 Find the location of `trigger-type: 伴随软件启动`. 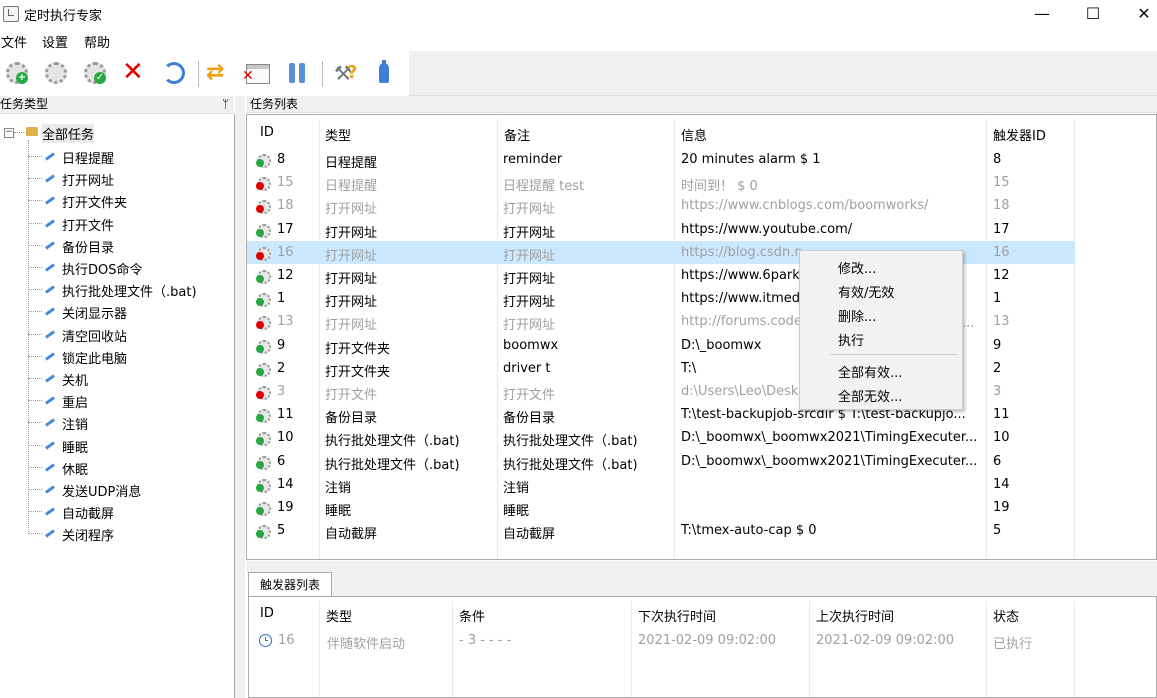

trigger-type: 伴随软件启动 is located at coordinates (366, 644).